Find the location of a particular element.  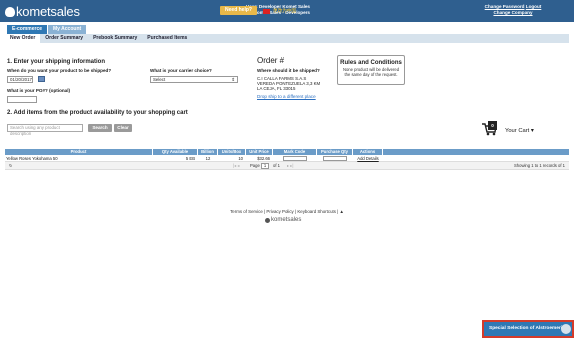

account-links: Change Password Logout Change Company is located at coordinates (513, 10).